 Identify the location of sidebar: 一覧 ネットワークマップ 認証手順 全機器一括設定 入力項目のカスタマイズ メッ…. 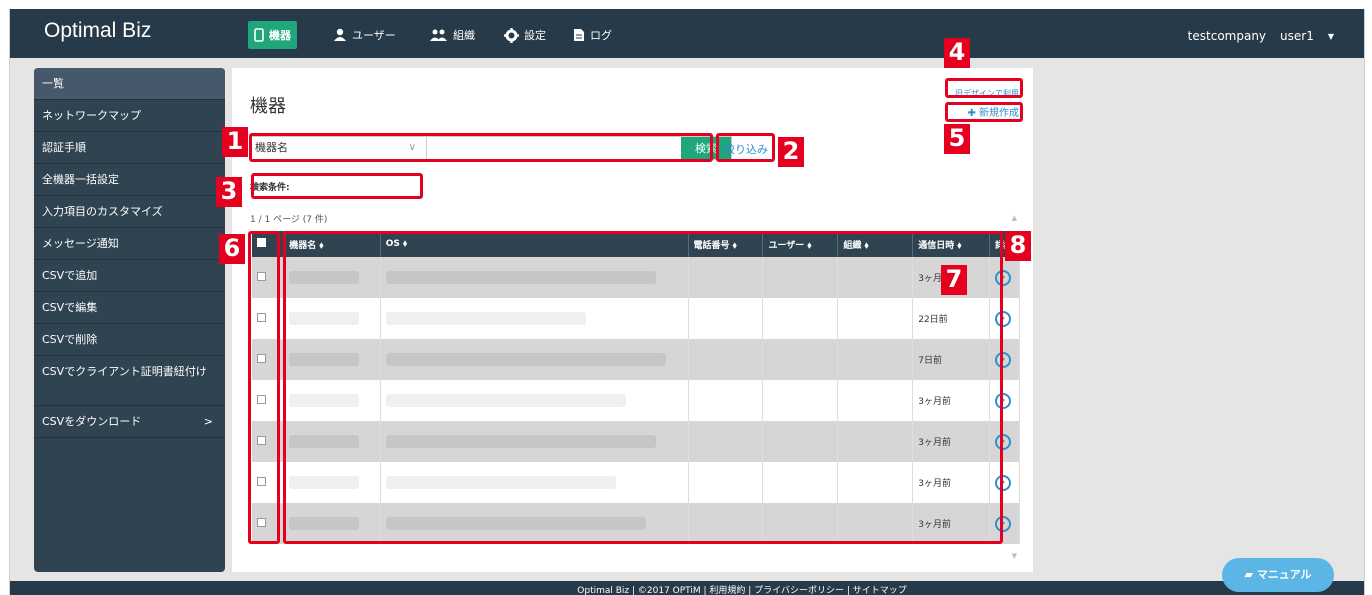
(129, 320).